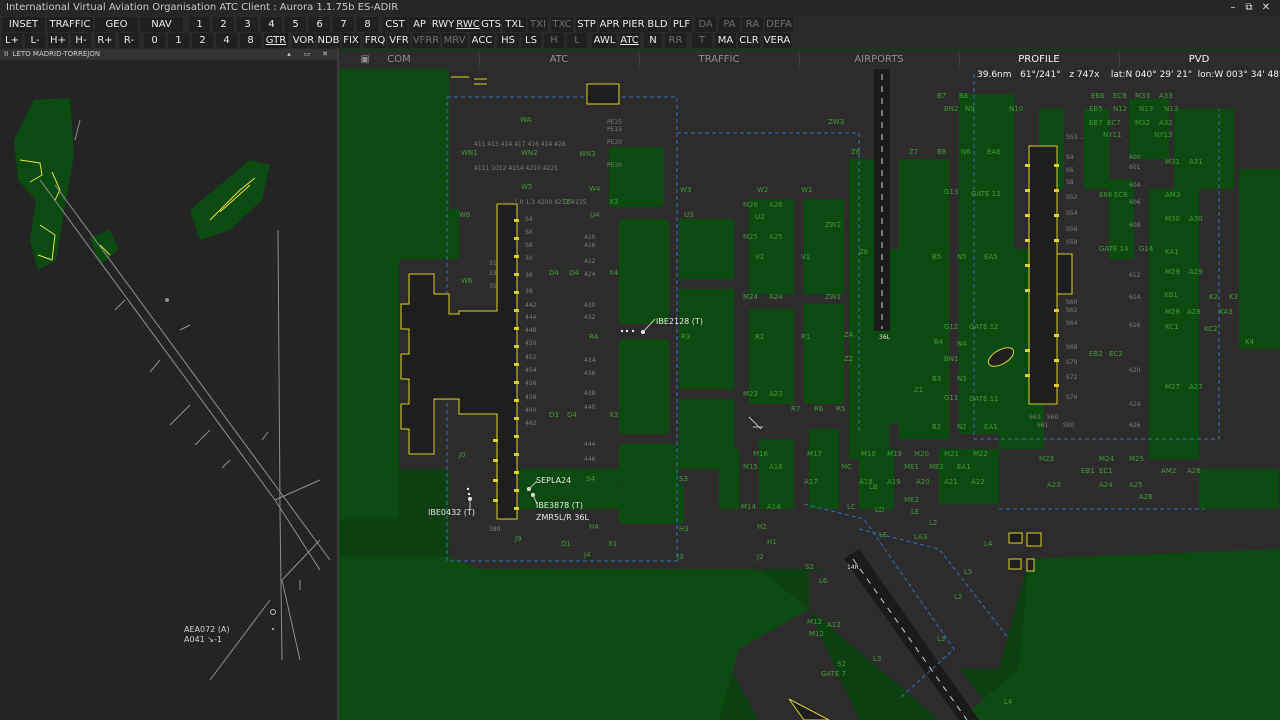 The height and width of the screenshot is (720, 1280). What do you see at coordinates (868, 454) in the screenshot?
I see `svg-text: M18` at bounding box center [868, 454].